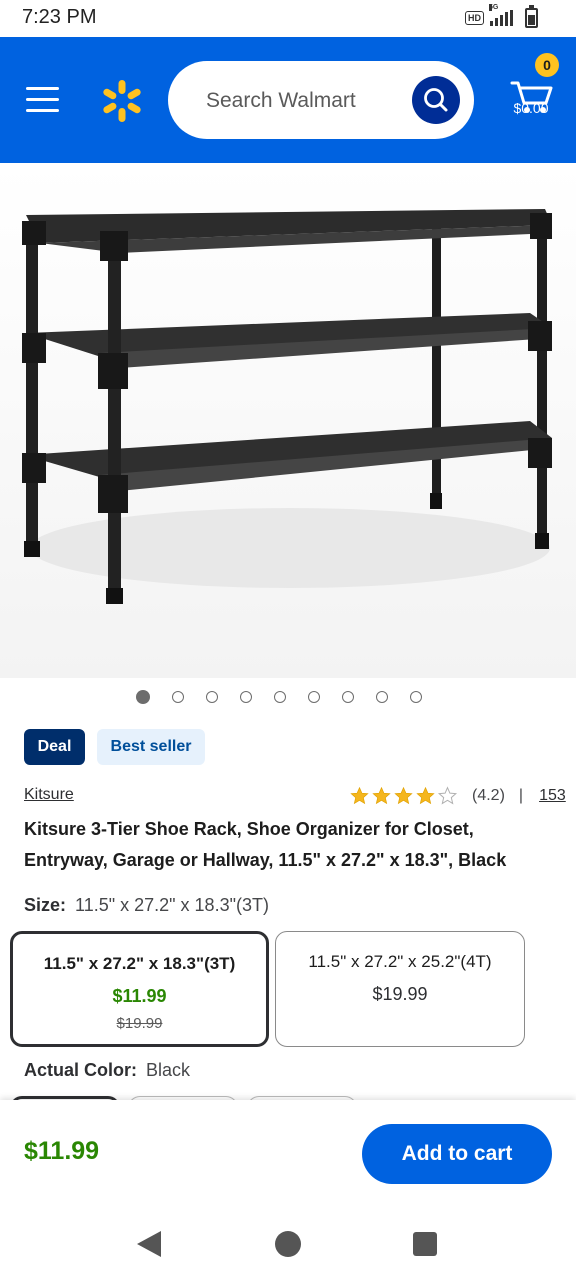  What do you see at coordinates (288, 1244) in the screenshot?
I see `home-icon` at bounding box center [288, 1244].